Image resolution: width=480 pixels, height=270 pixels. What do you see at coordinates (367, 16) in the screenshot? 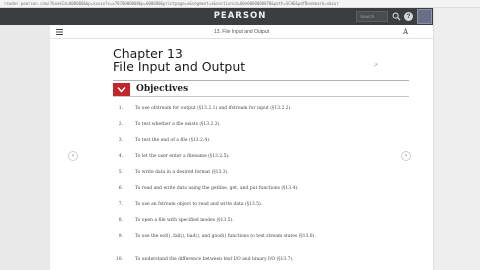
I see `search-placeholder: Search` at bounding box center [367, 16].